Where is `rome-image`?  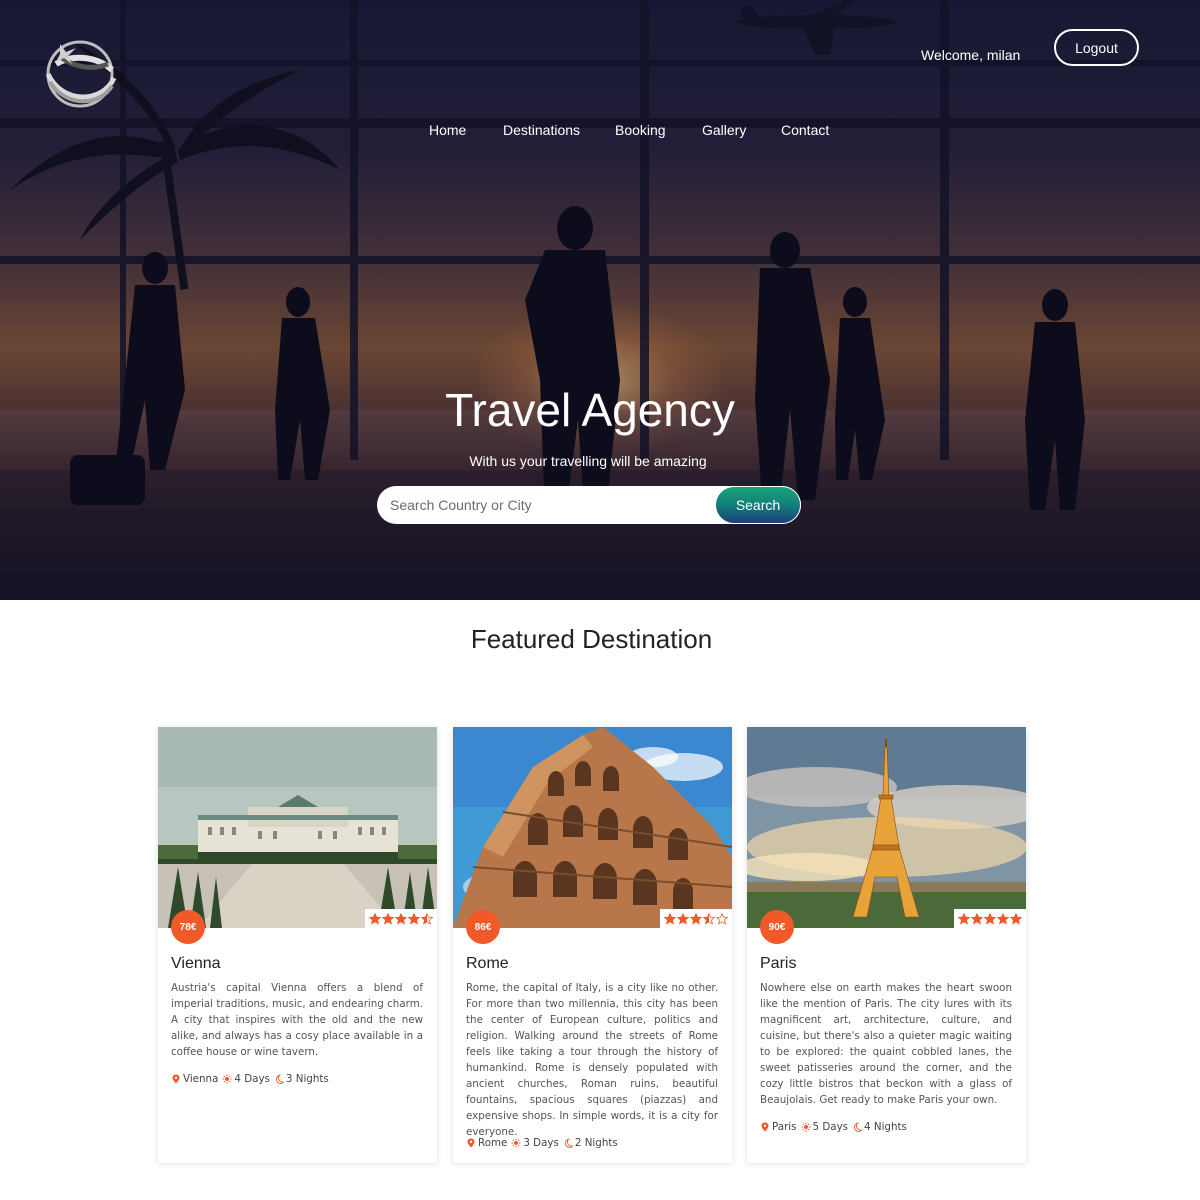 rome-image is located at coordinates (592, 827).